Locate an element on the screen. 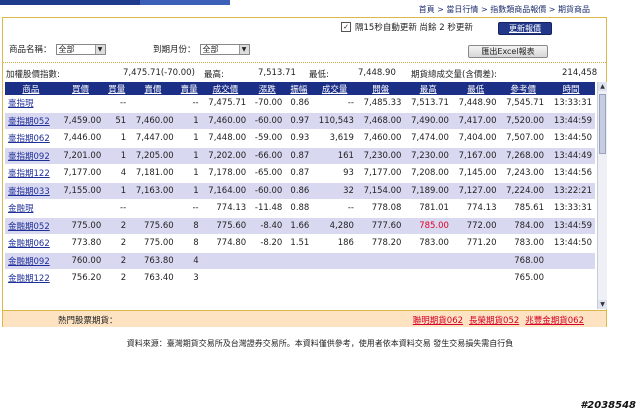 This screenshot has height=414, width=640. export-excel-button: 匯出Excel報表 is located at coordinates (508, 51).